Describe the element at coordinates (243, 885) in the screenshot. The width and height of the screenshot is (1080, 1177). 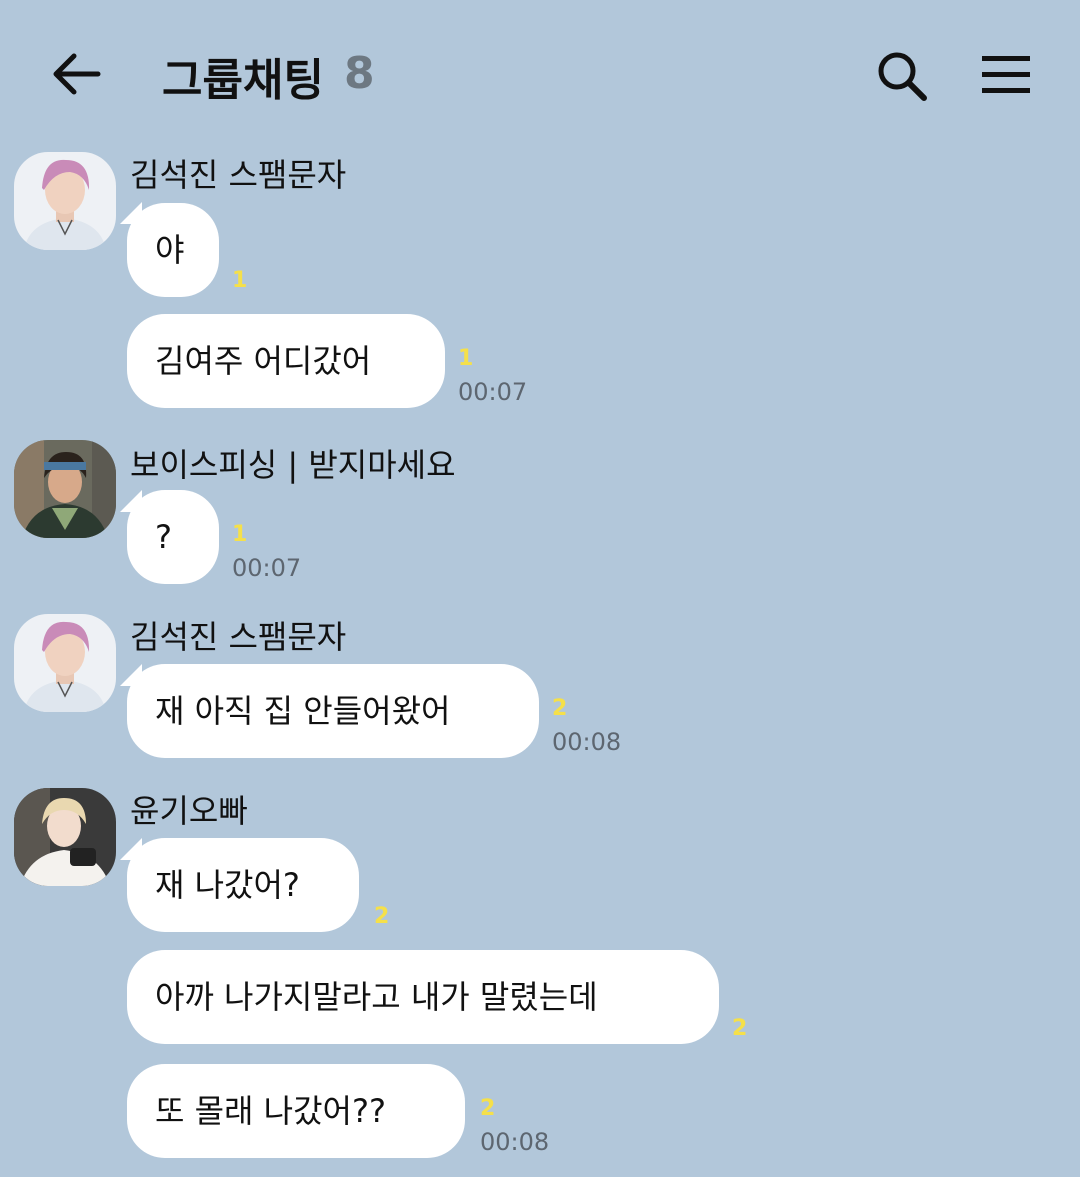
I see `message-bubble: 재 나갔어?` at that location.